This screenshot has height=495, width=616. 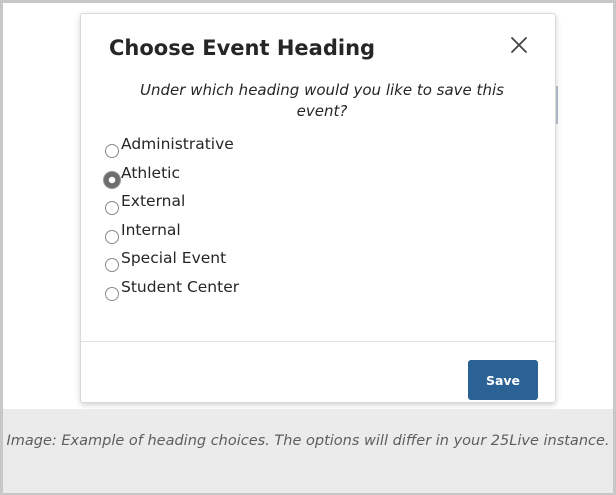 I want to click on heading-option-label: Athletic, so click(x=150, y=172).